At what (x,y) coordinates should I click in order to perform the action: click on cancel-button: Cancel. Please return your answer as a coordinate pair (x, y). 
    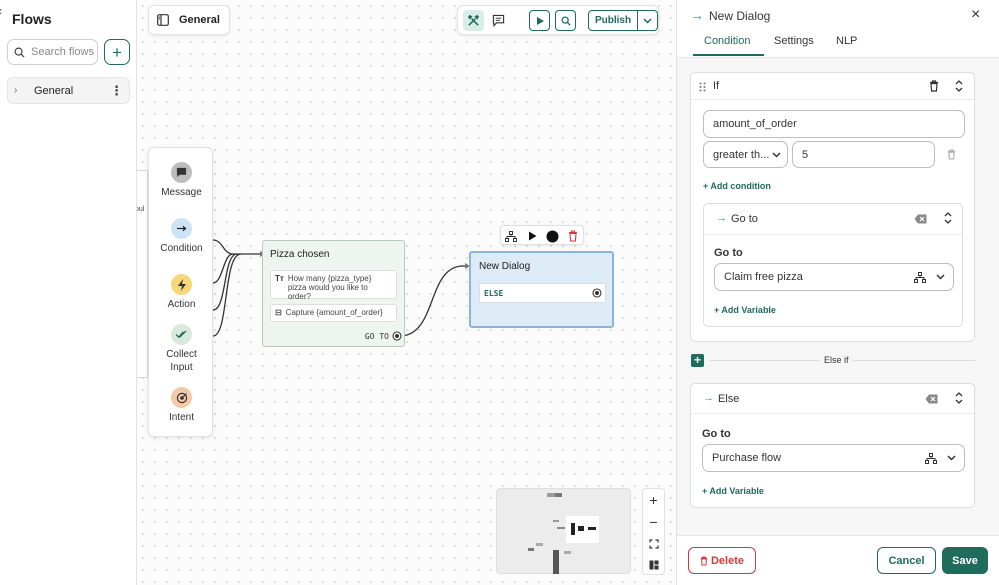
    Looking at the image, I should click on (906, 560).